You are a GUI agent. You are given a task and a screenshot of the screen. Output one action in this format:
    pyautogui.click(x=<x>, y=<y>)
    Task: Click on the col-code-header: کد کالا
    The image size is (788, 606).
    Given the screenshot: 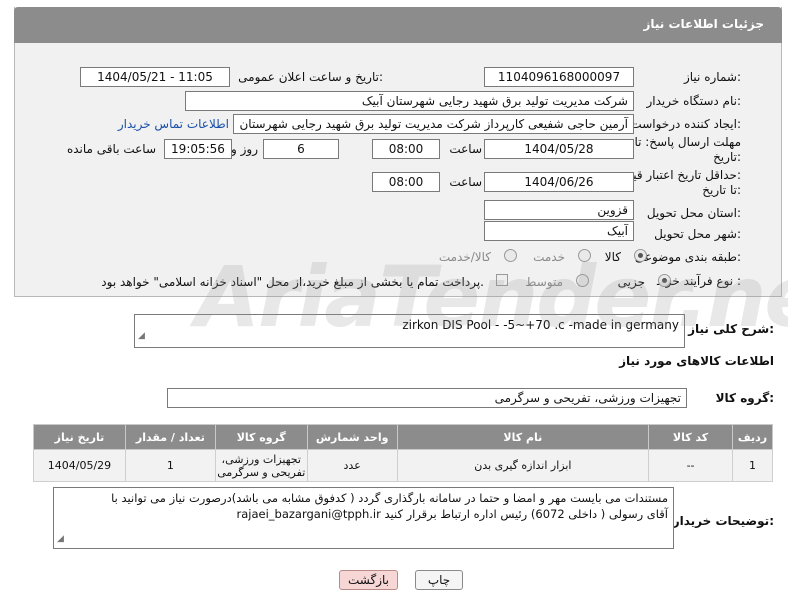 What is the action you would take?
    pyautogui.click(x=690, y=437)
    